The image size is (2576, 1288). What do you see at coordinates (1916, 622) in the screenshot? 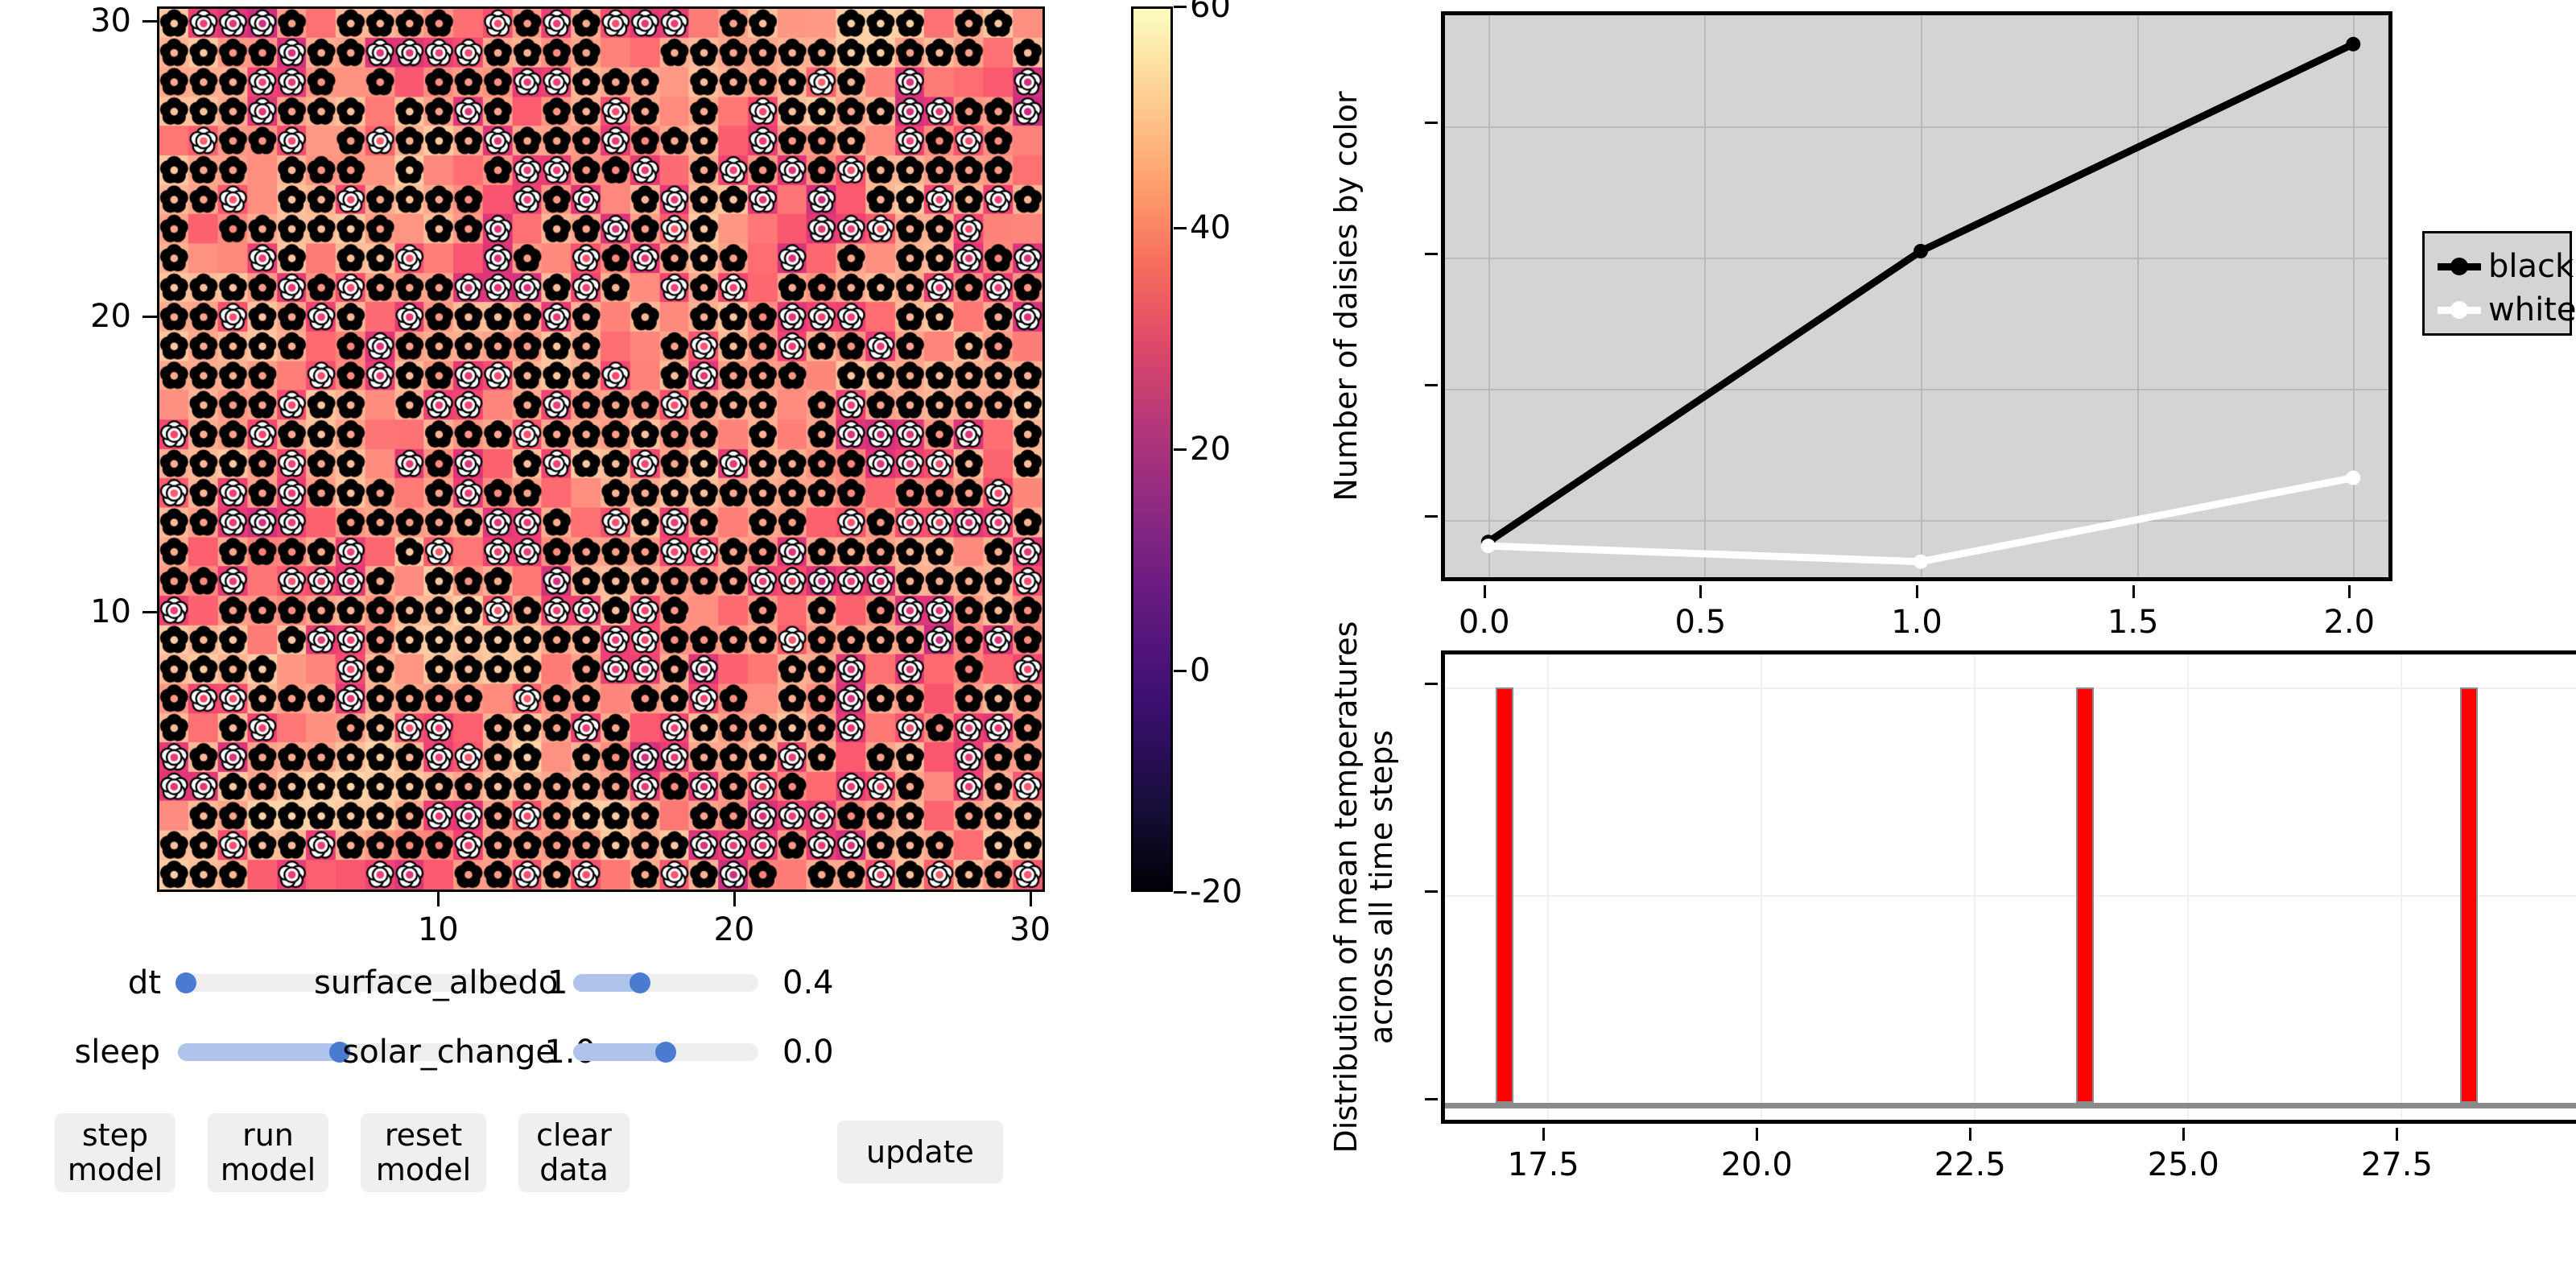
I see `line-x-tick-label-1.0: 1.0` at bounding box center [1916, 622].